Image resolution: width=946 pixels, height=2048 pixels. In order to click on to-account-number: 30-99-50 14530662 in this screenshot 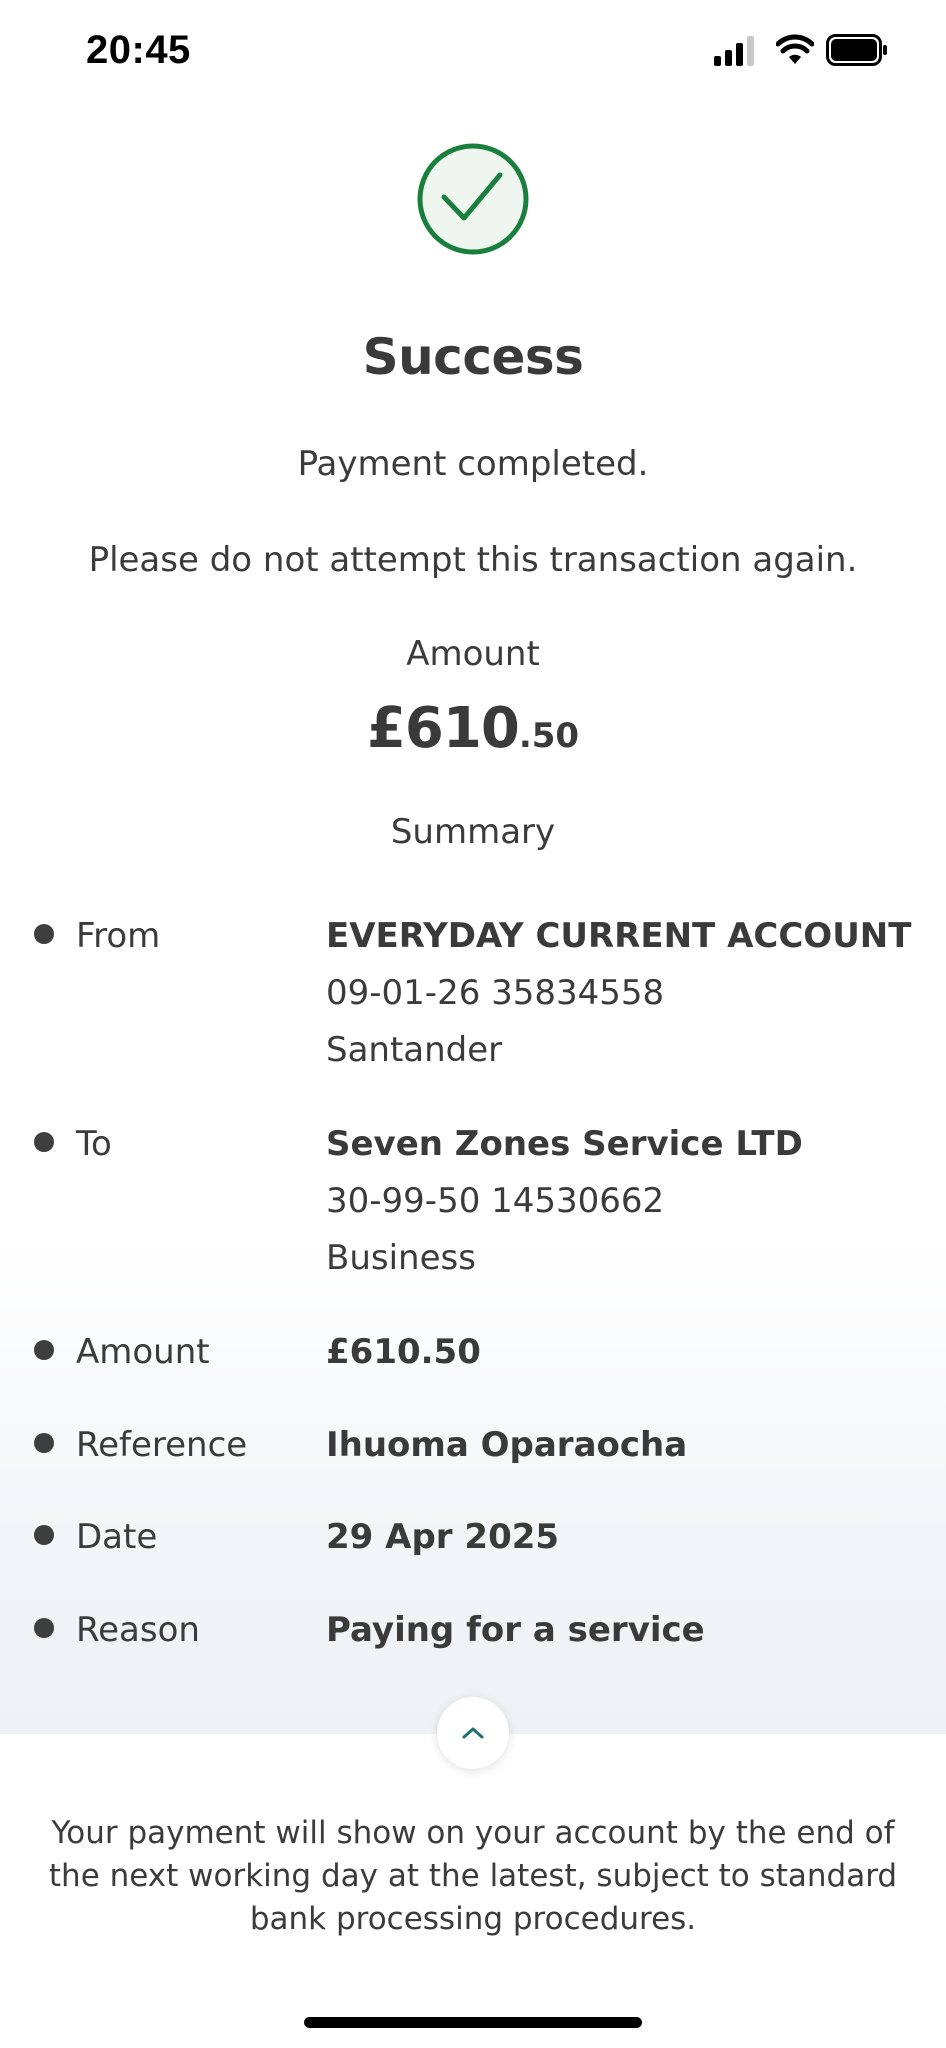, I will do `click(495, 1201)`.